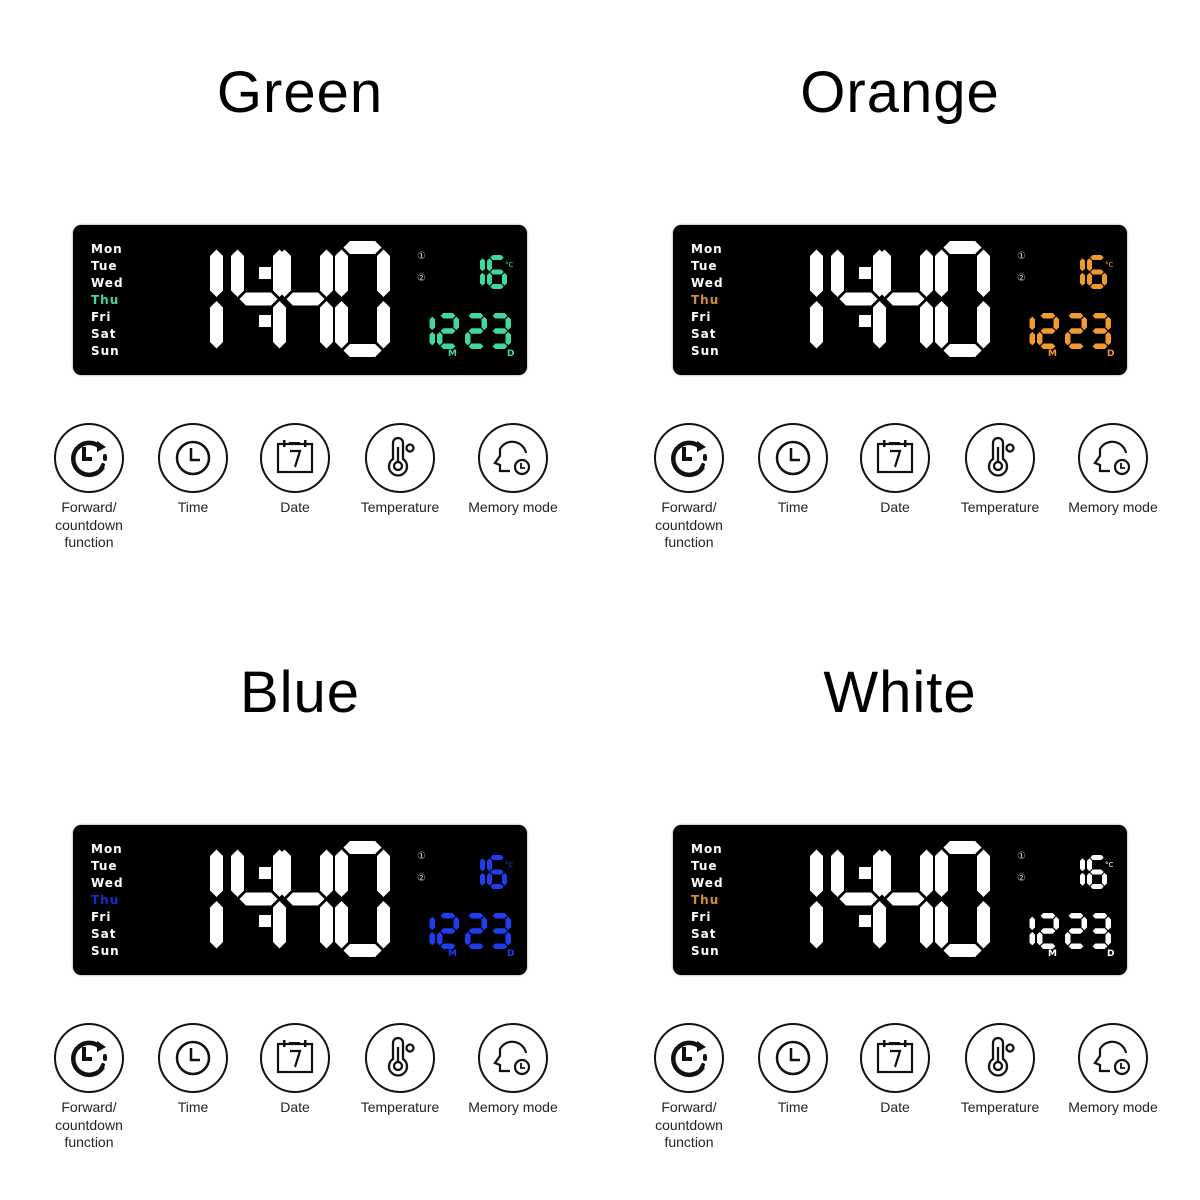  What do you see at coordinates (865, 873) in the screenshot?
I see `colon-top` at bounding box center [865, 873].